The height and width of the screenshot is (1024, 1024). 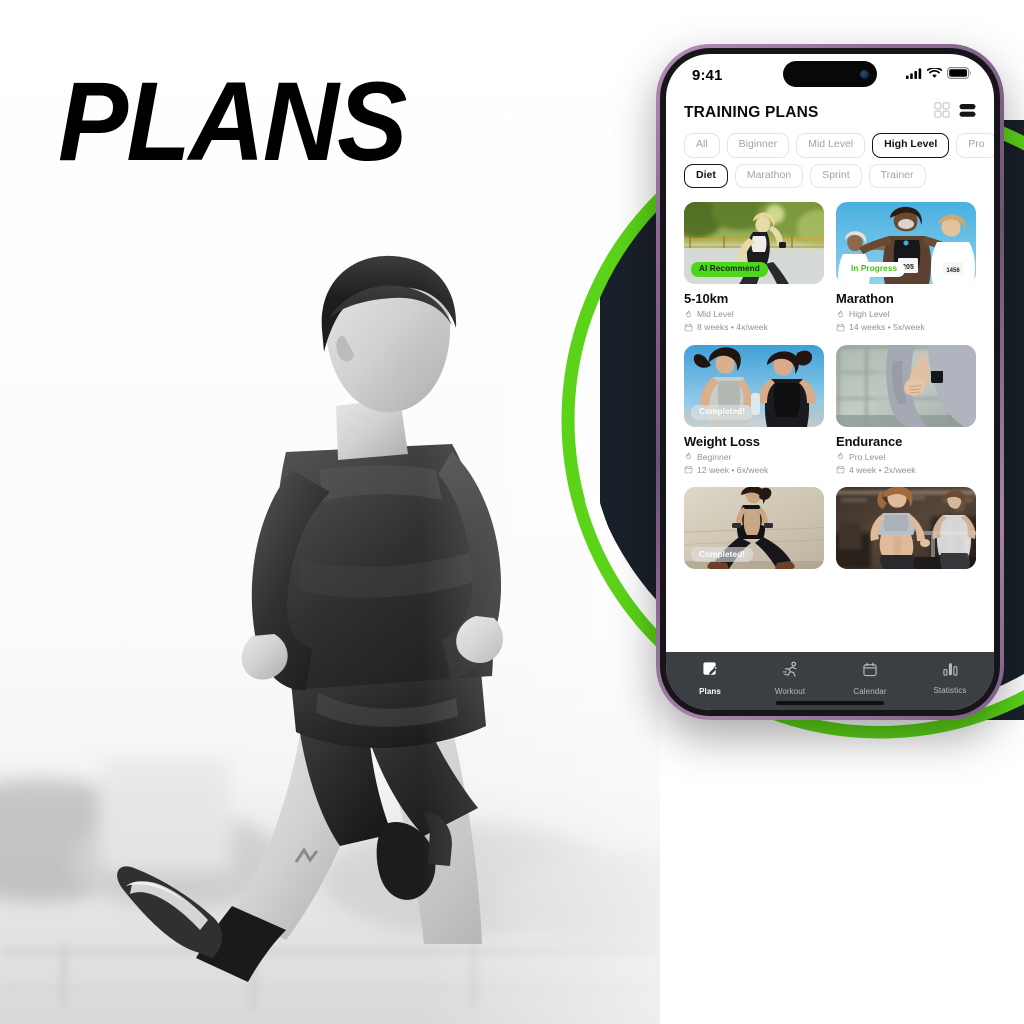 I want to click on plan-schedule-label: 14 weeks • 5x/week, so click(x=887, y=326).